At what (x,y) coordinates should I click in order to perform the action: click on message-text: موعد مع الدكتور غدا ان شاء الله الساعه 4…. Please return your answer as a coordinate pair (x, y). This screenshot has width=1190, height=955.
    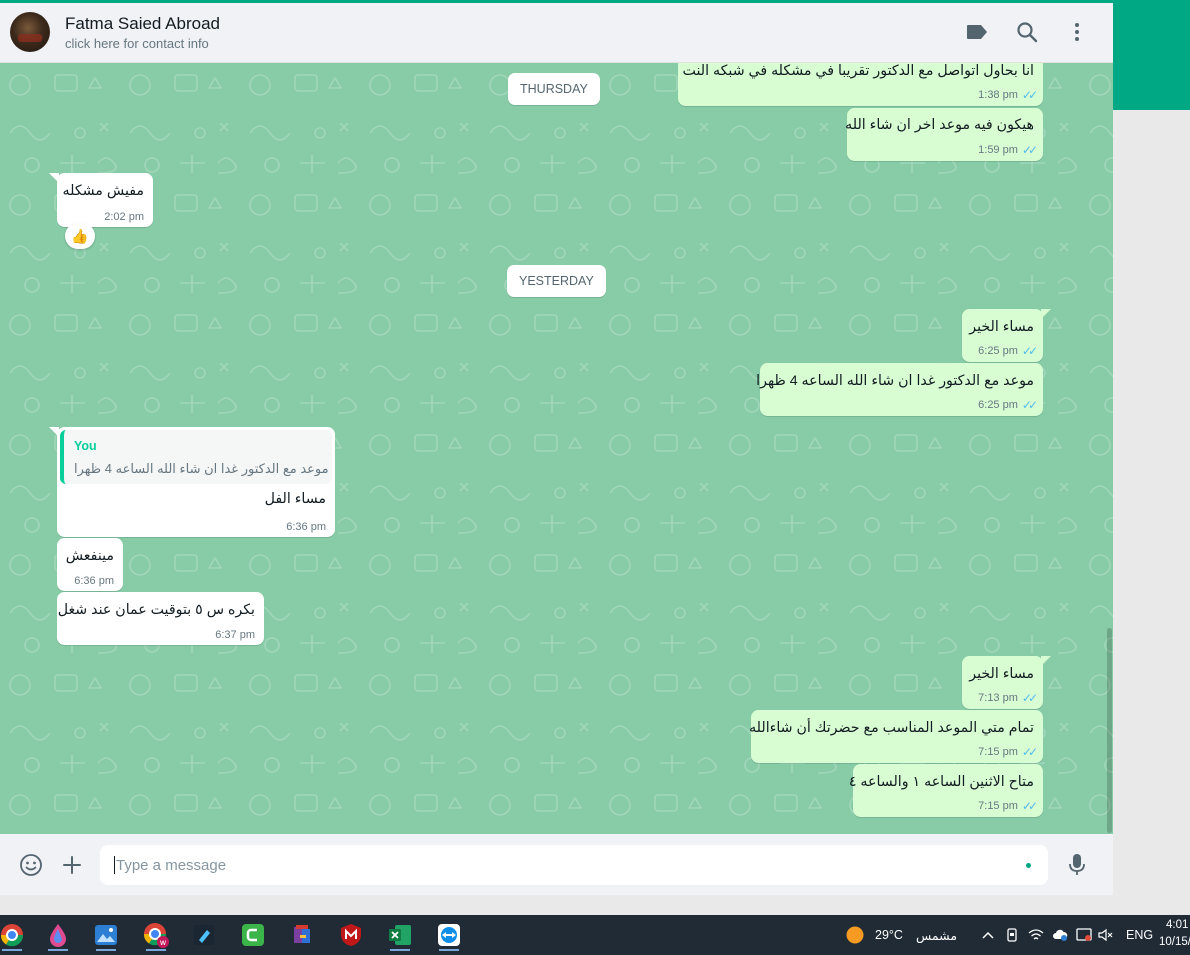
    Looking at the image, I should click on (895, 381).